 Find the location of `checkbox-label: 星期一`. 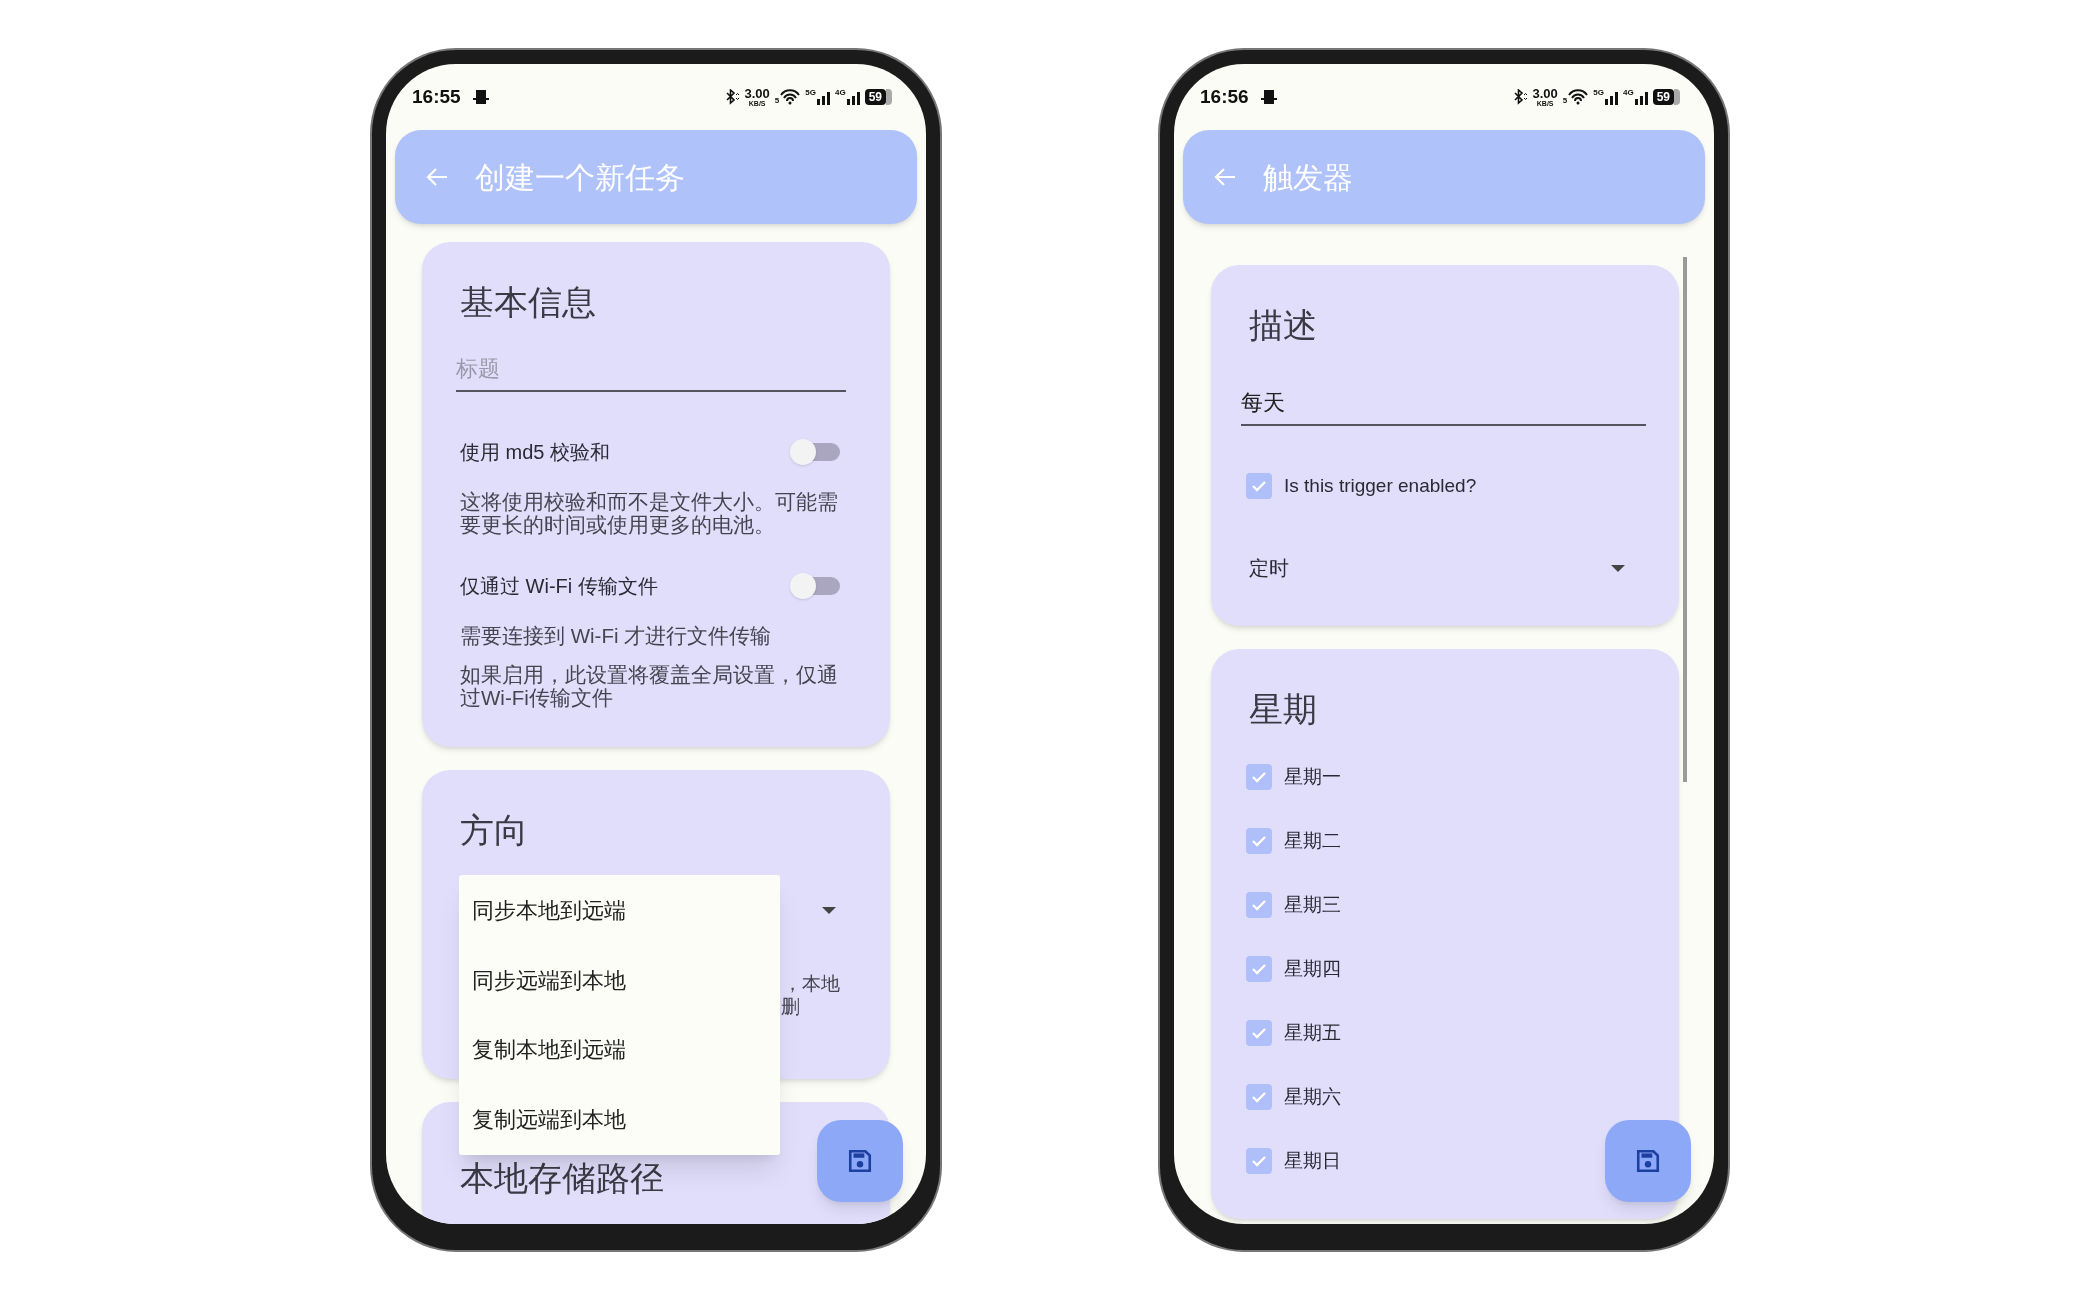

checkbox-label: 星期一 is located at coordinates (1312, 776).